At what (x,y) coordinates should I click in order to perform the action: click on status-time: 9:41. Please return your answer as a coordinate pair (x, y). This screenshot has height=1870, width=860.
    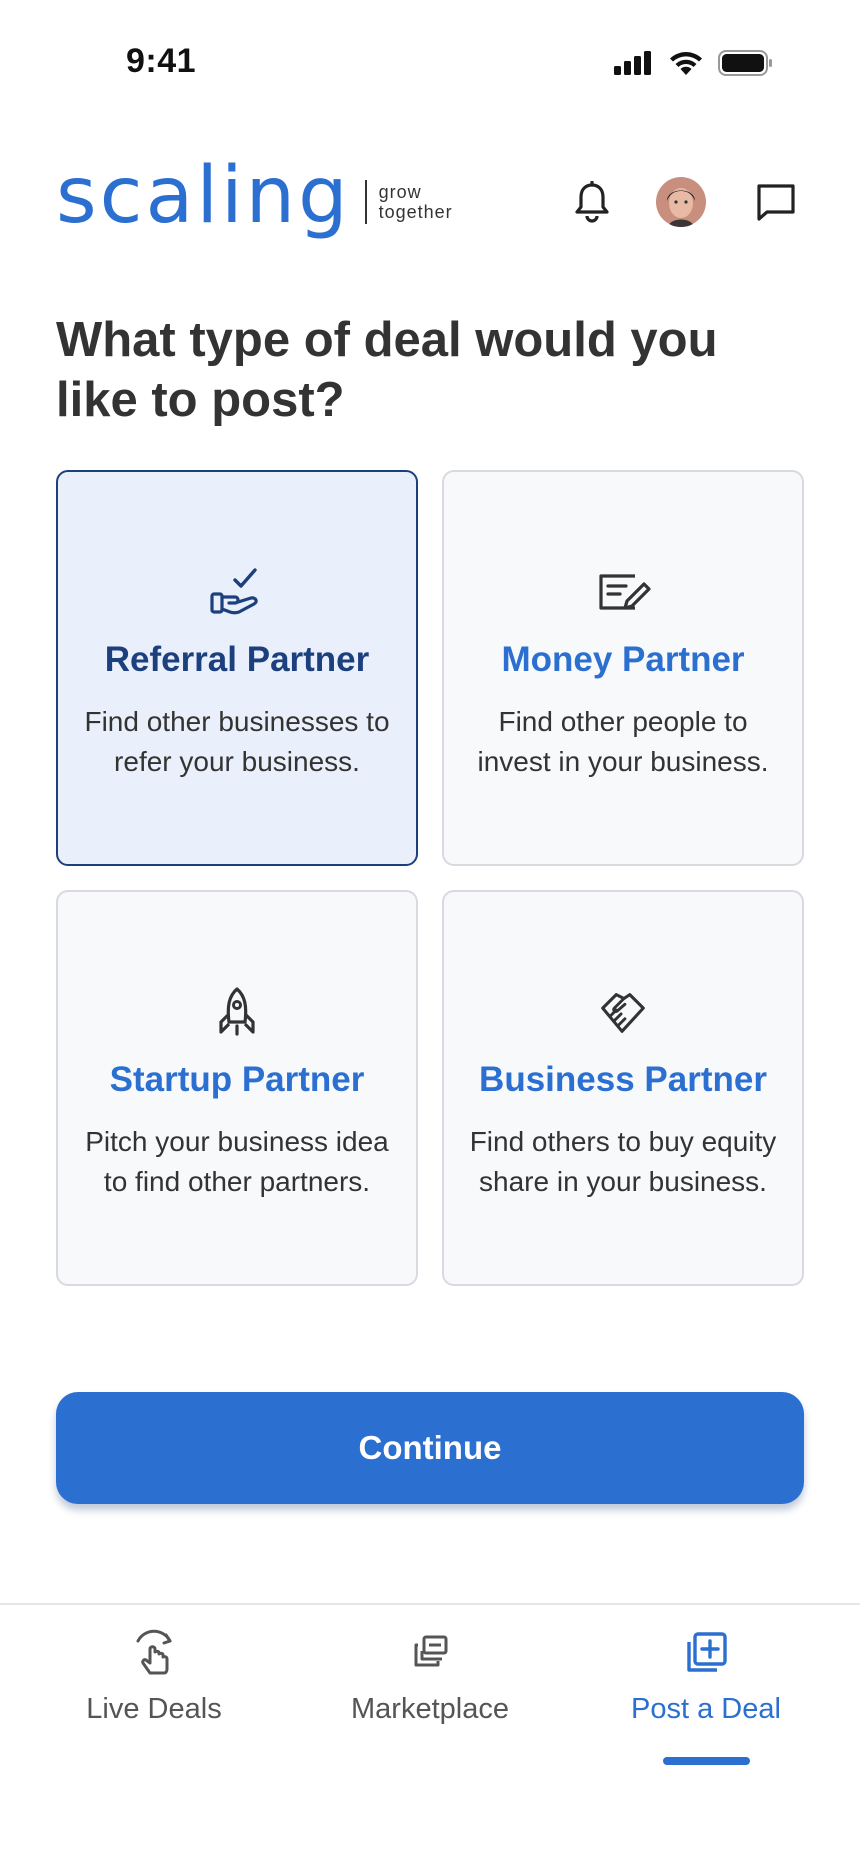
    Looking at the image, I should click on (161, 61).